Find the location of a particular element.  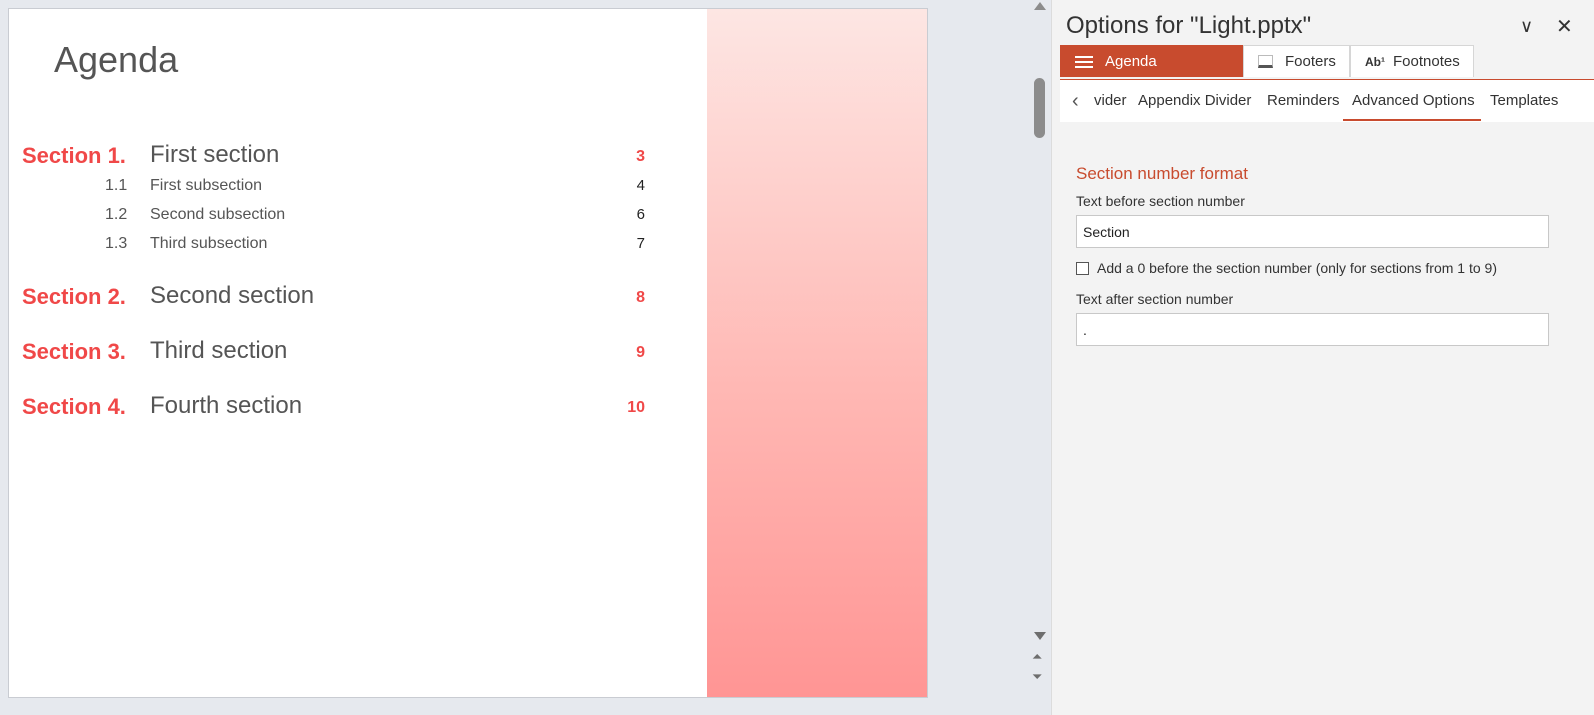

chevron-left-icon: ‹ is located at coordinates (1075, 101).